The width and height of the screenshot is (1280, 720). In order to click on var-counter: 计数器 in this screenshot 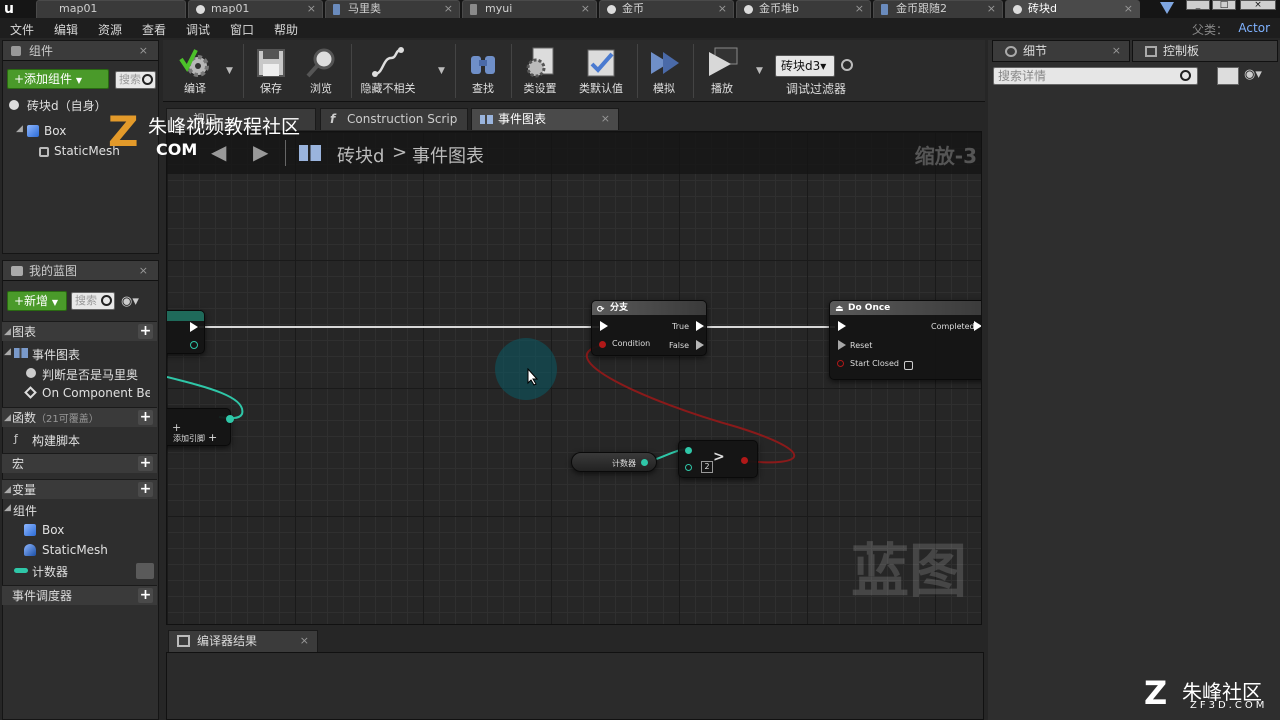, I will do `click(50, 571)`.